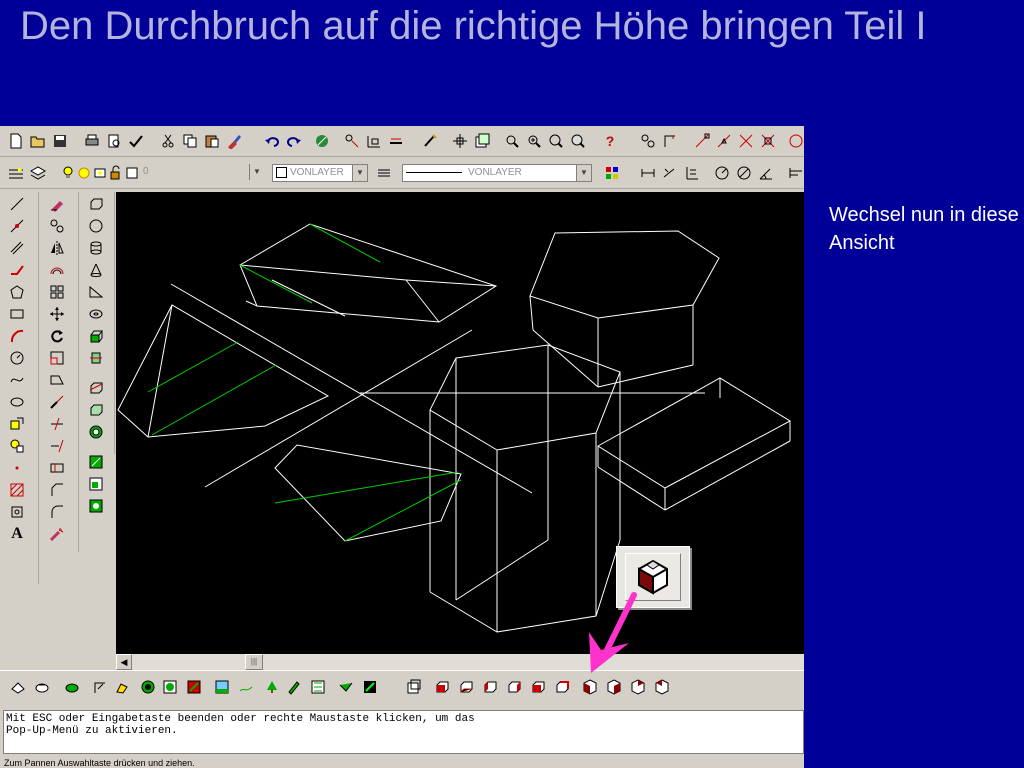 This screenshot has width=1024, height=768. What do you see at coordinates (254, 662) in the screenshot?
I see `scroll-thumb: |||` at bounding box center [254, 662].